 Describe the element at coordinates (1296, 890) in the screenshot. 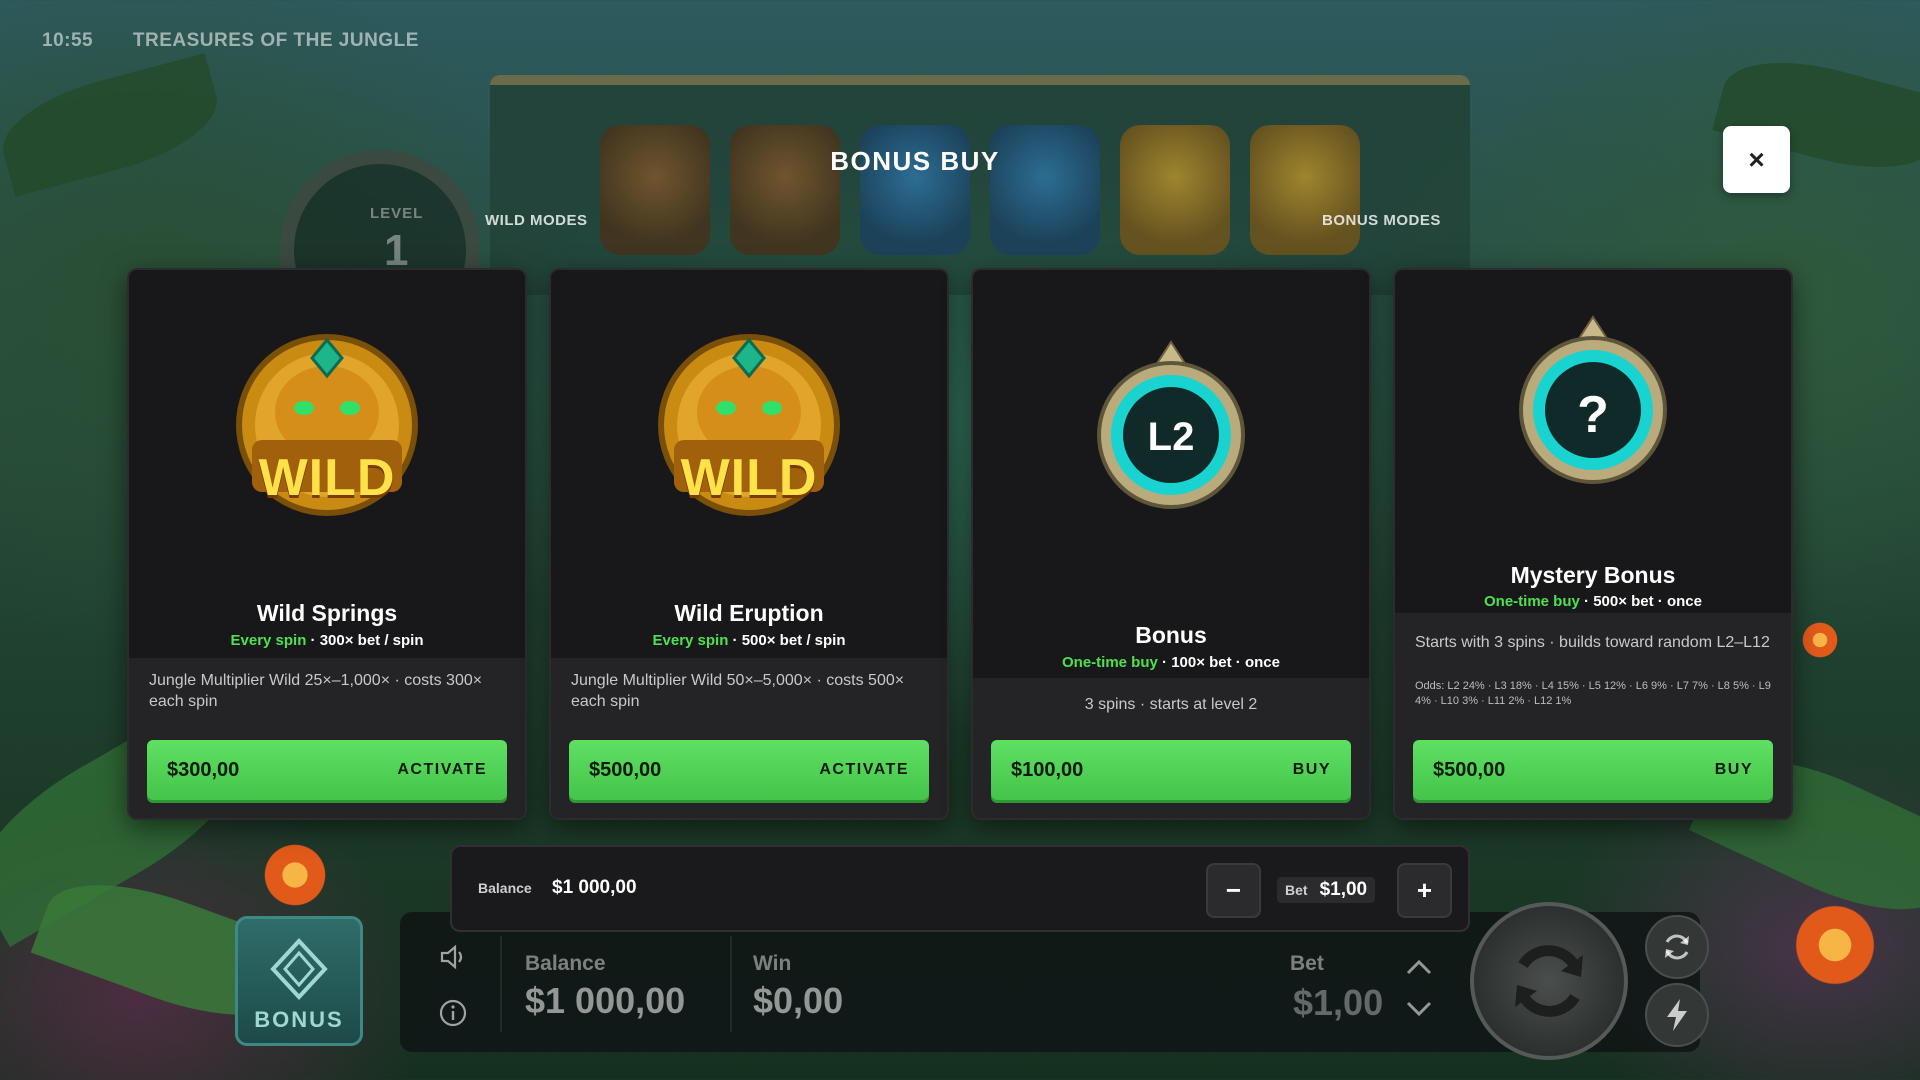

I see `bet-label: Bet` at that location.